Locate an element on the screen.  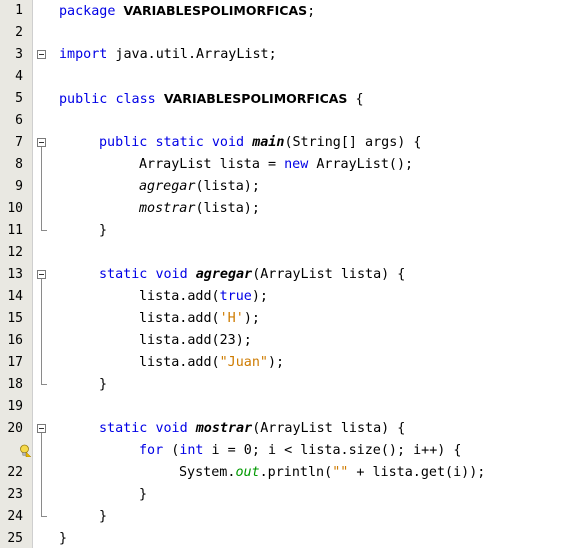
code-token: ArrayList(); is located at coordinates (361, 164).